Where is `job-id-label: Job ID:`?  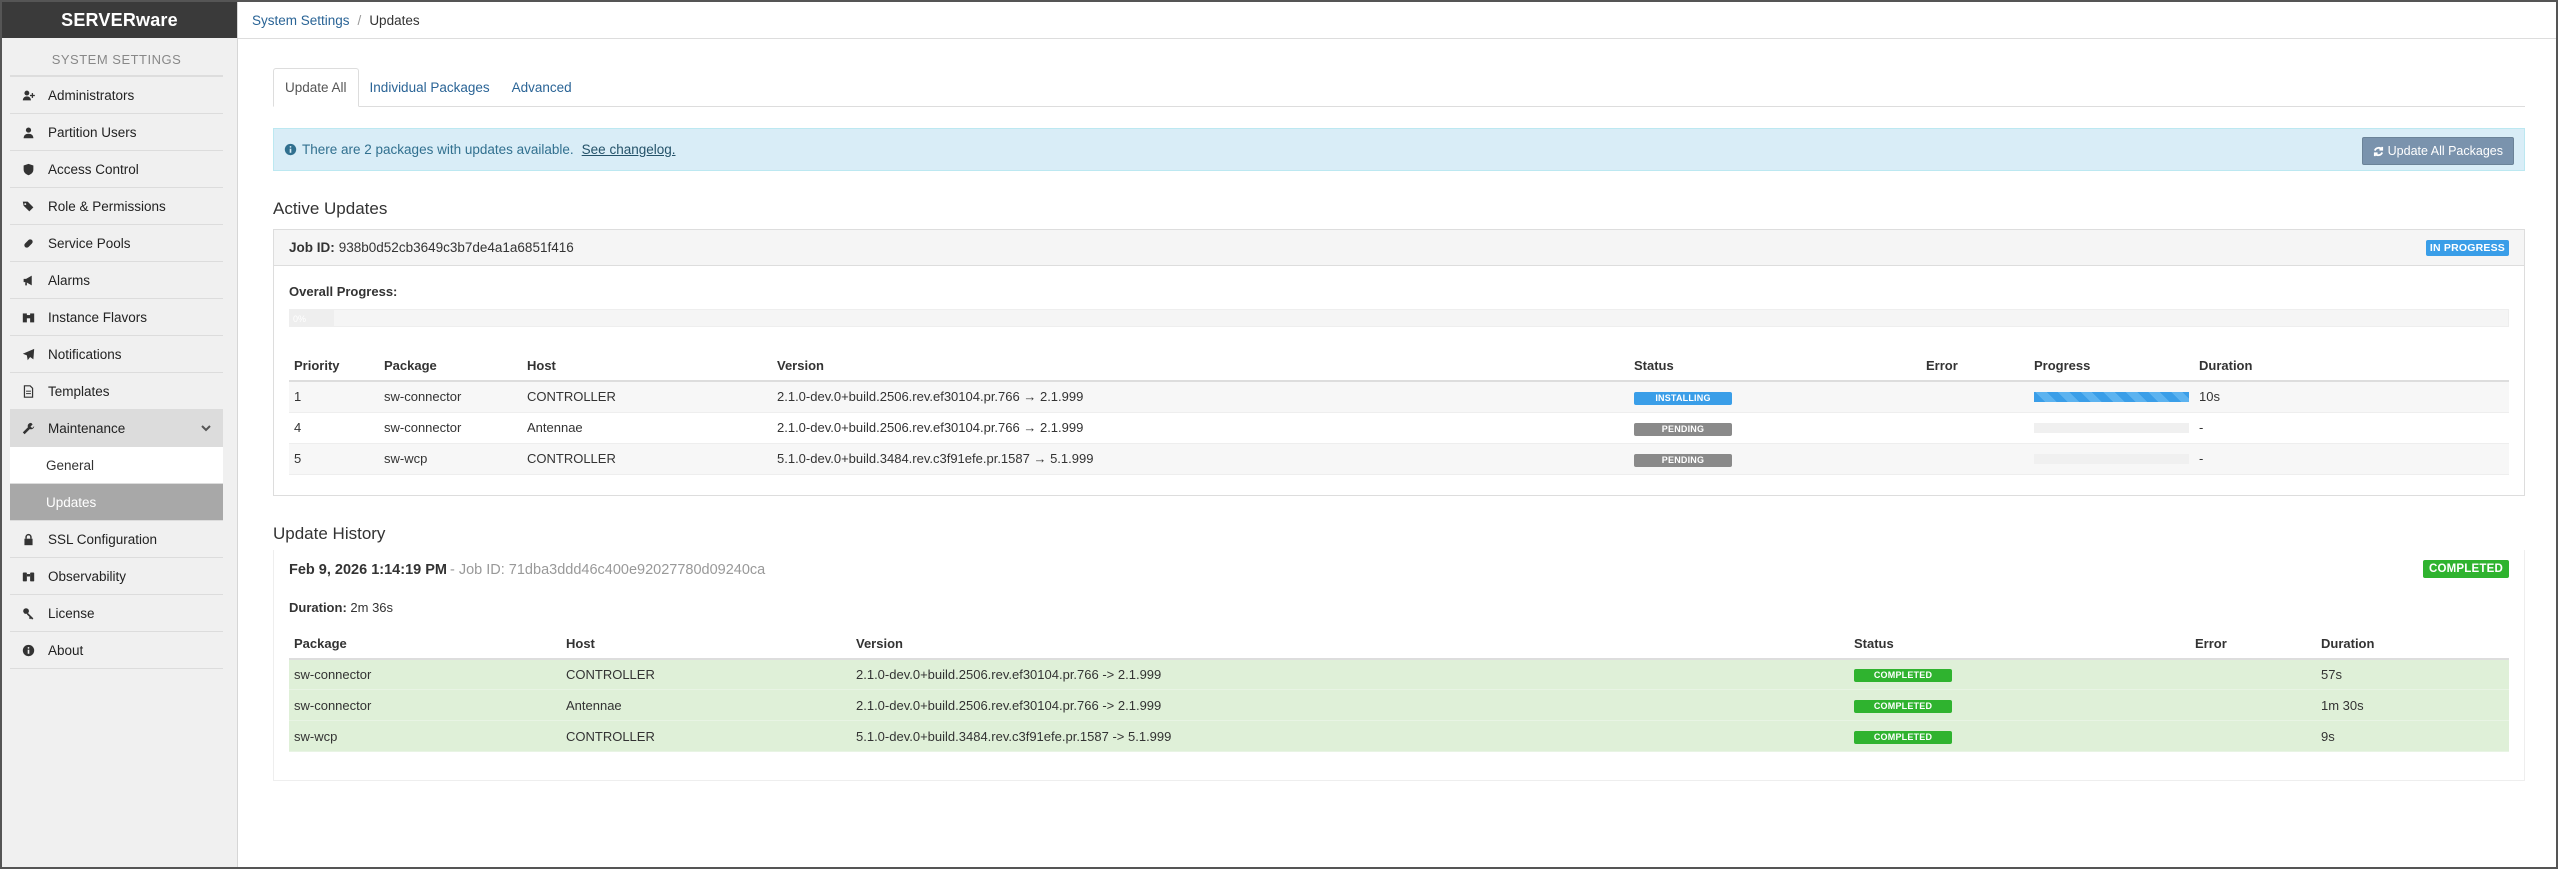 job-id-label: Job ID: is located at coordinates (312, 247).